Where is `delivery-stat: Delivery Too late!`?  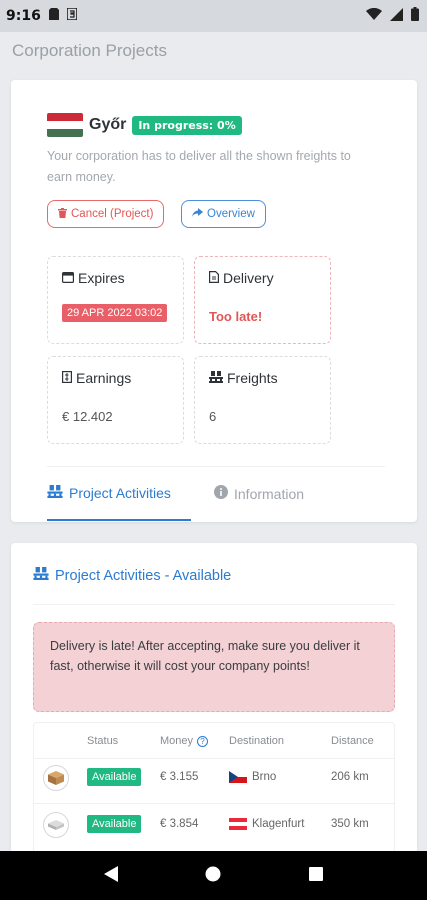 delivery-stat: Delivery Too late! is located at coordinates (262, 300).